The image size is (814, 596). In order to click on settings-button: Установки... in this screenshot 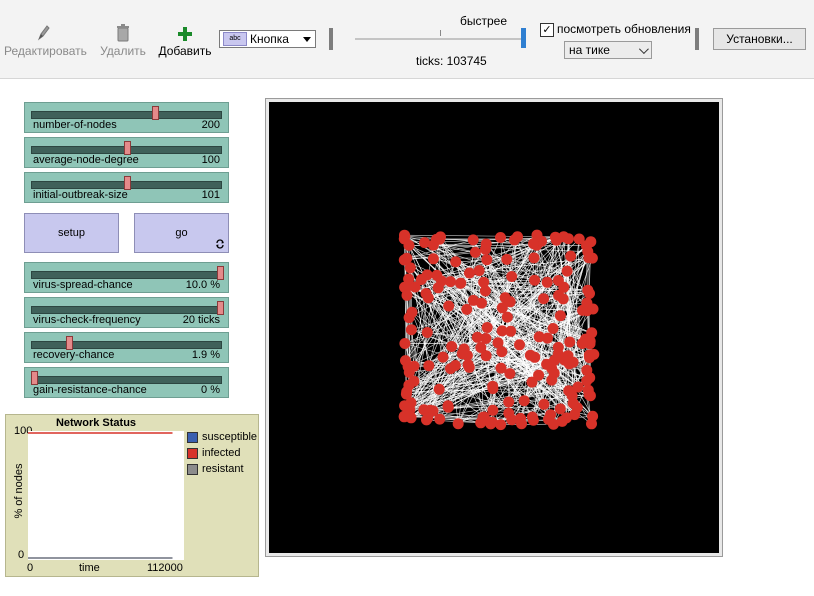, I will do `click(759, 39)`.